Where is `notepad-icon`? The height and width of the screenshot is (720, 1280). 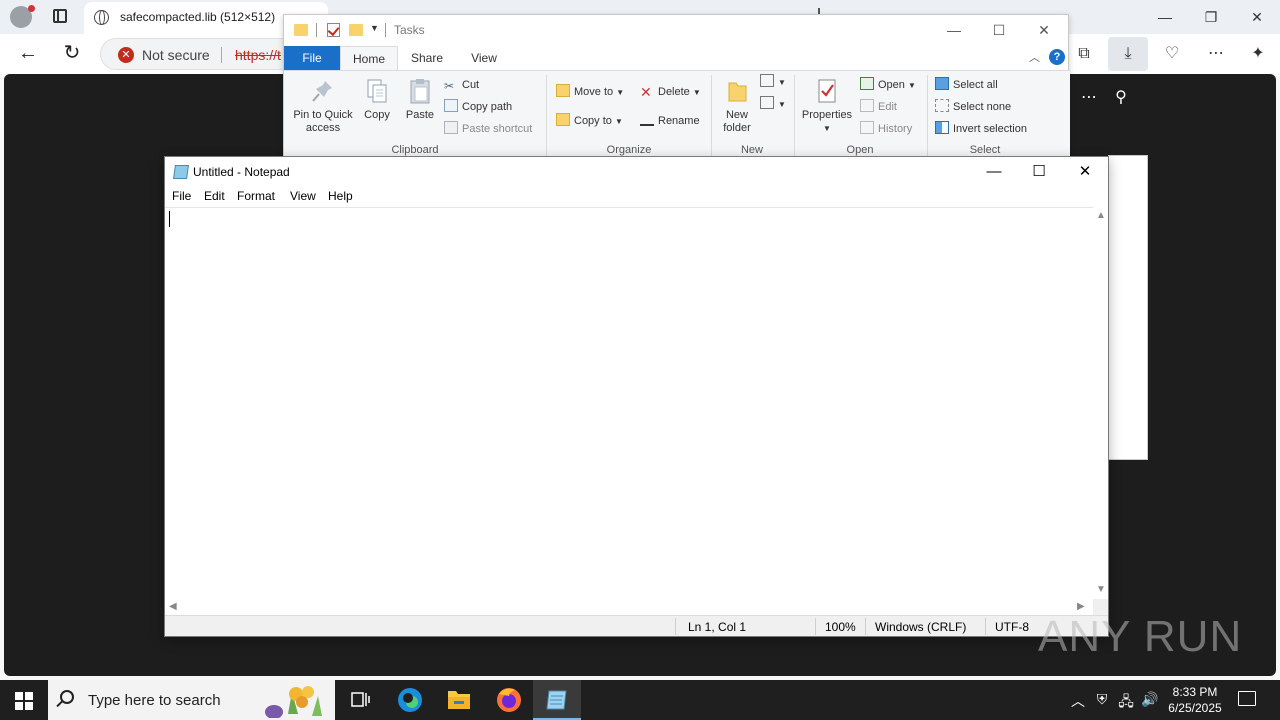 notepad-icon is located at coordinates (181, 172).